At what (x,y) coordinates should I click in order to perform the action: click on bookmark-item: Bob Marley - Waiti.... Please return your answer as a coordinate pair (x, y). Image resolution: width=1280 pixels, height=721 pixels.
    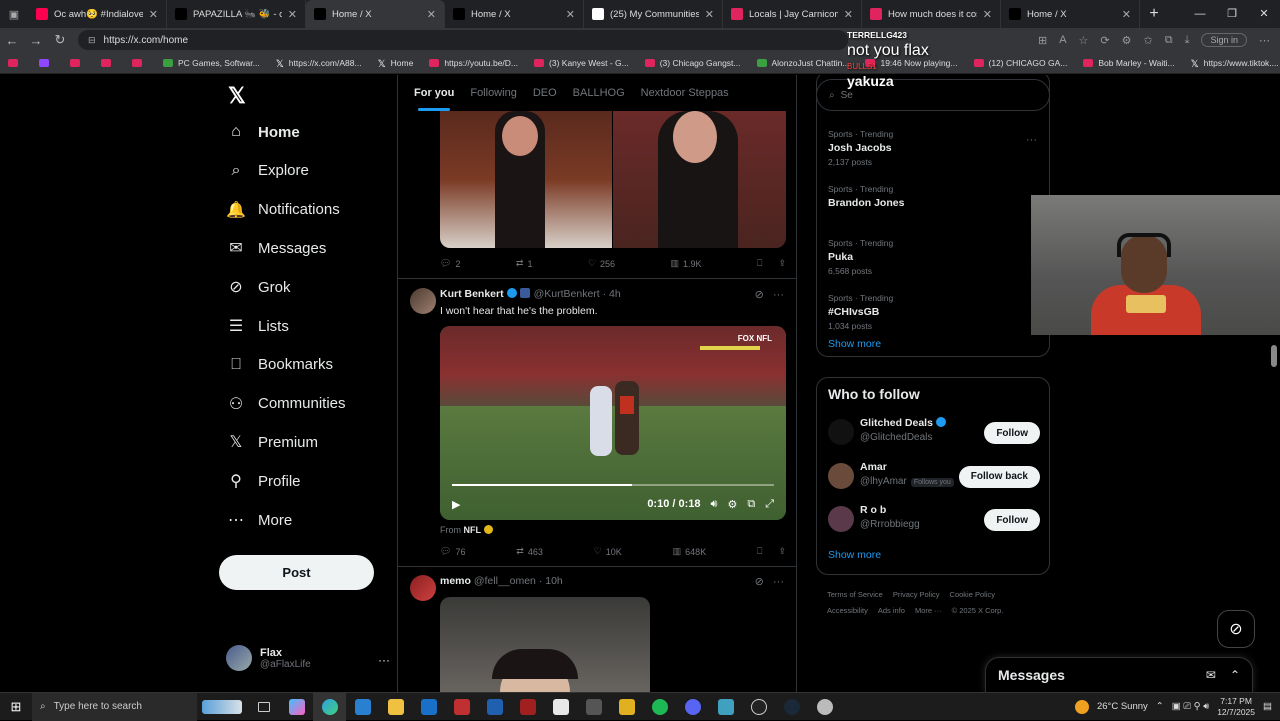
    Looking at the image, I should click on (1129, 63).